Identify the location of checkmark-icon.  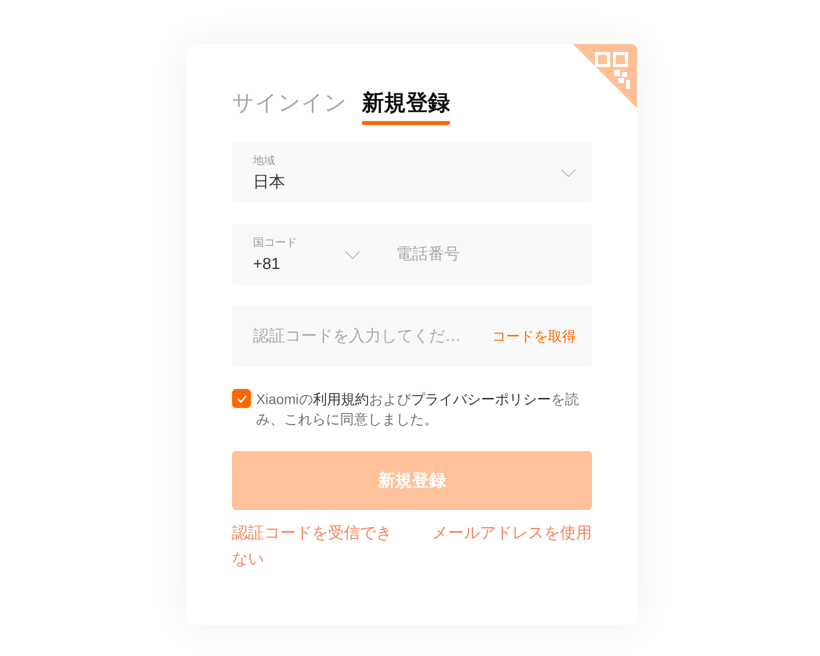
(241, 398).